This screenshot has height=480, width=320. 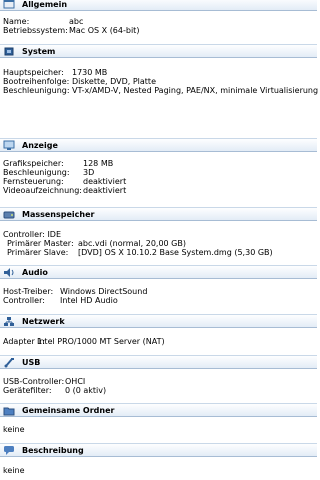 I want to click on shared-folders-value: keine, so click(x=14, y=429).